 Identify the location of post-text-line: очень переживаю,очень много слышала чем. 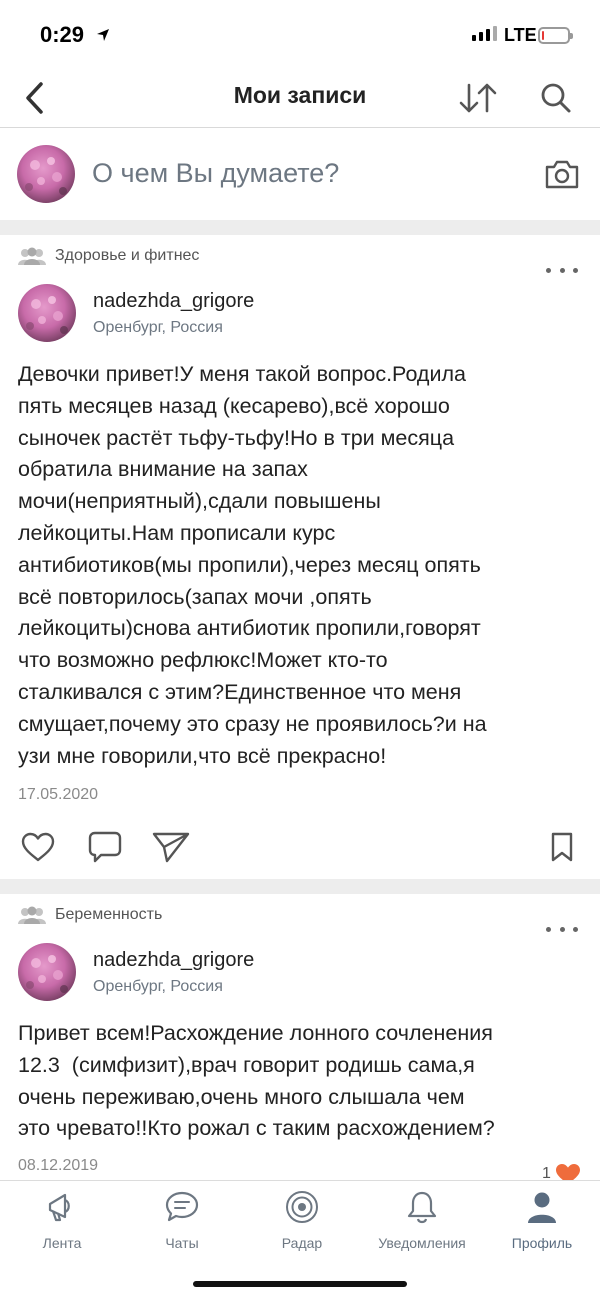
(241, 1096).